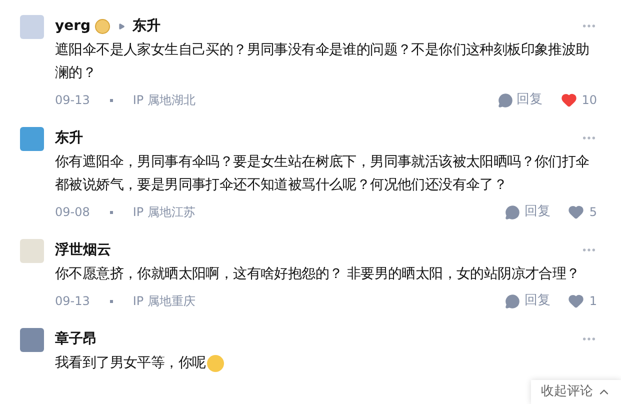  What do you see at coordinates (164, 301) in the screenshot?
I see `ip-location: IP 属地重庆` at bounding box center [164, 301].